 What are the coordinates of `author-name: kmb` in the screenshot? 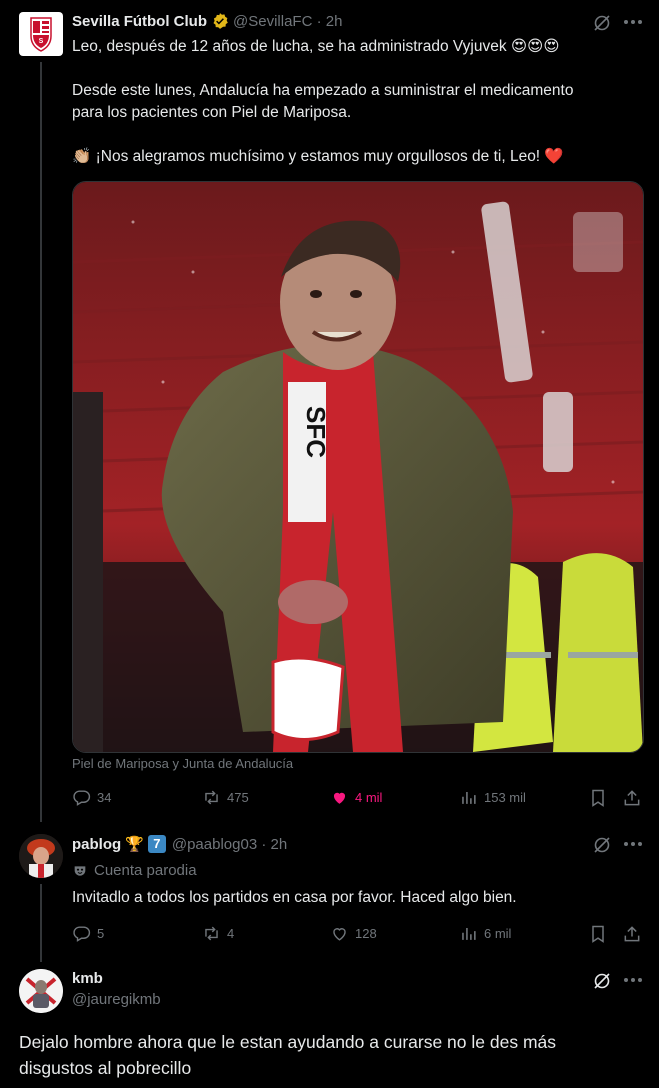 It's located at (116, 978).